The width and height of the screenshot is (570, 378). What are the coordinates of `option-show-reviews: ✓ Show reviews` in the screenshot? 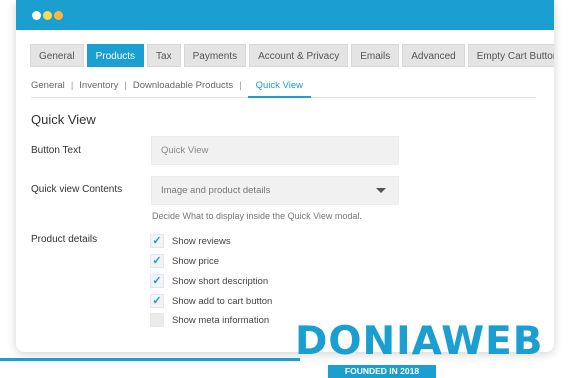 It's located at (190, 241).